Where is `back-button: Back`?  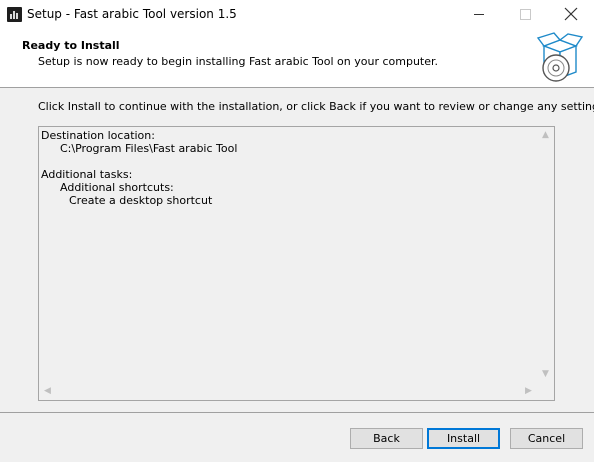 back-button: Back is located at coordinates (386, 438).